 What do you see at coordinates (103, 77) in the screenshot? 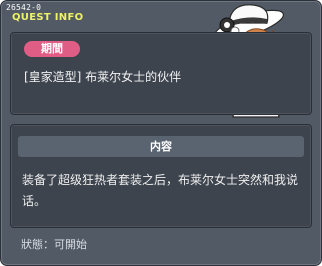
I see `quest-name: [皇家造型] 布莱尔女士的伙伴` at bounding box center [103, 77].